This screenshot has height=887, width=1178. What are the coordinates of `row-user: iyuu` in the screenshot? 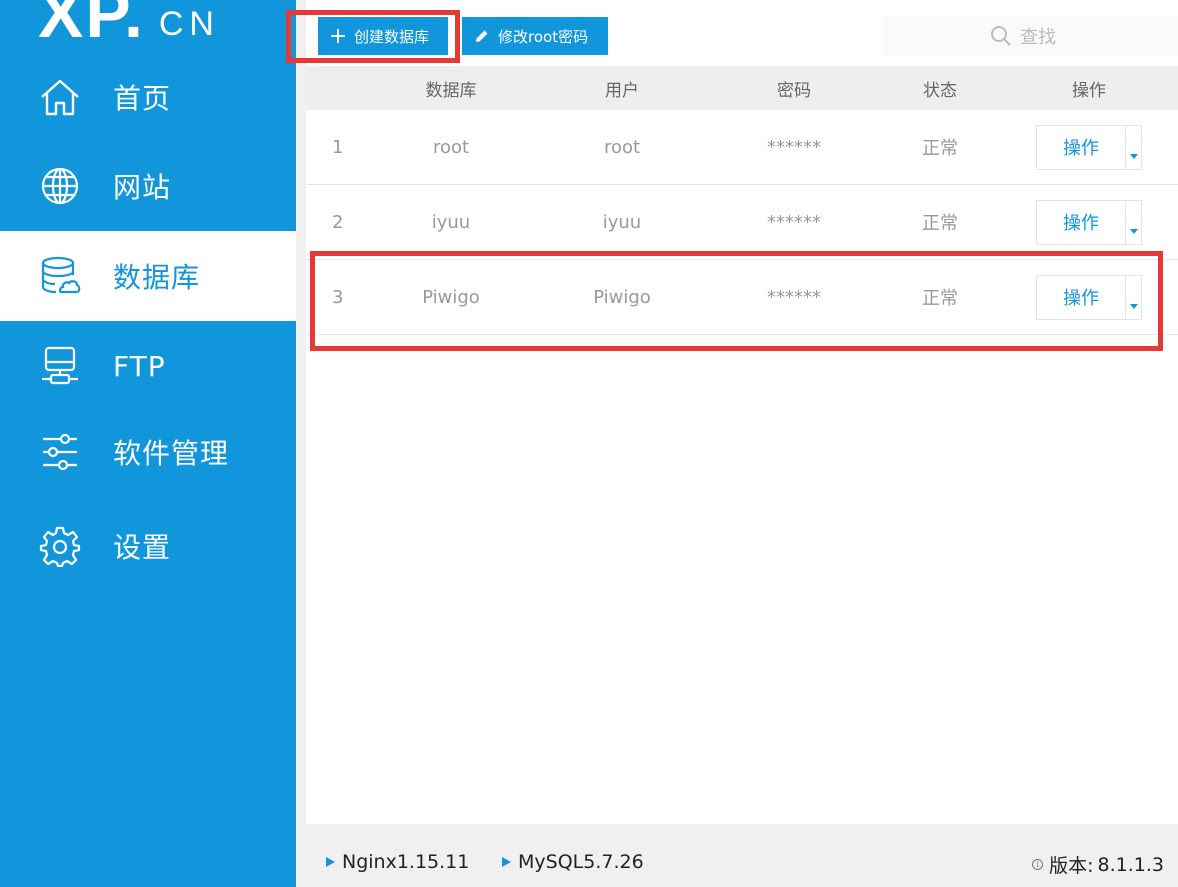 It's located at (622, 222).